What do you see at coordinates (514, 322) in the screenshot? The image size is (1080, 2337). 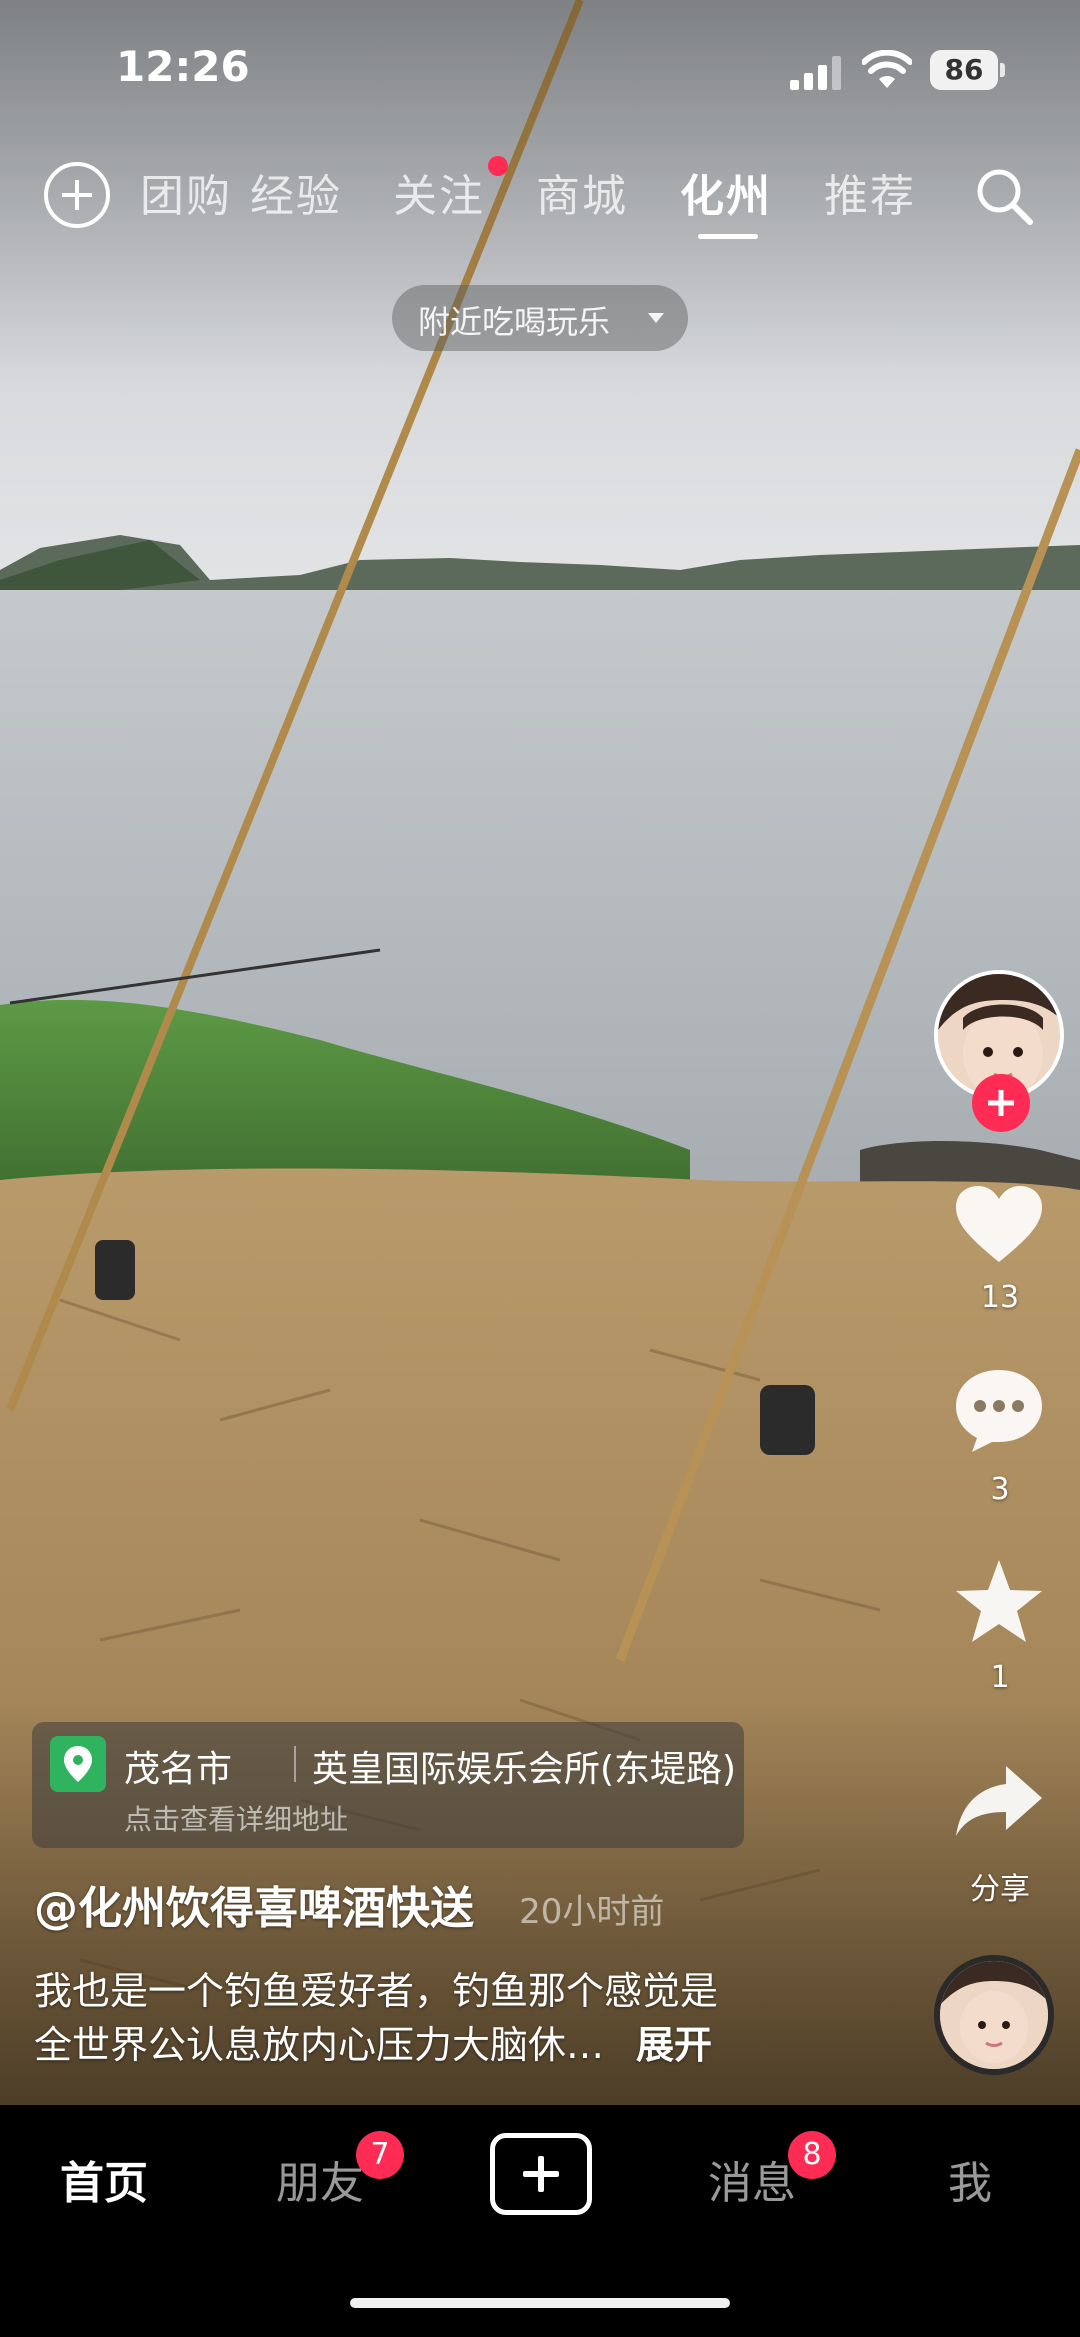 I see `nearby-label: 附近吃喝玩乐` at bounding box center [514, 322].